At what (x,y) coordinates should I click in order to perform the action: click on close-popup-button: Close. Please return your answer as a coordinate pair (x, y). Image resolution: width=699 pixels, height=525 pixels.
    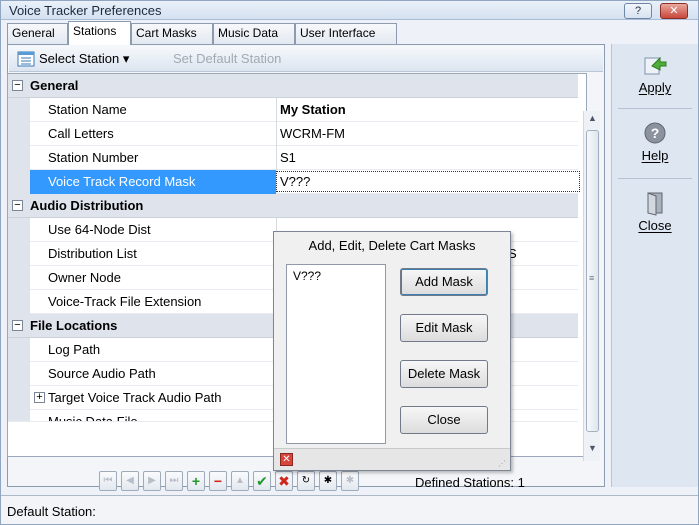
    Looking at the image, I should click on (444, 420).